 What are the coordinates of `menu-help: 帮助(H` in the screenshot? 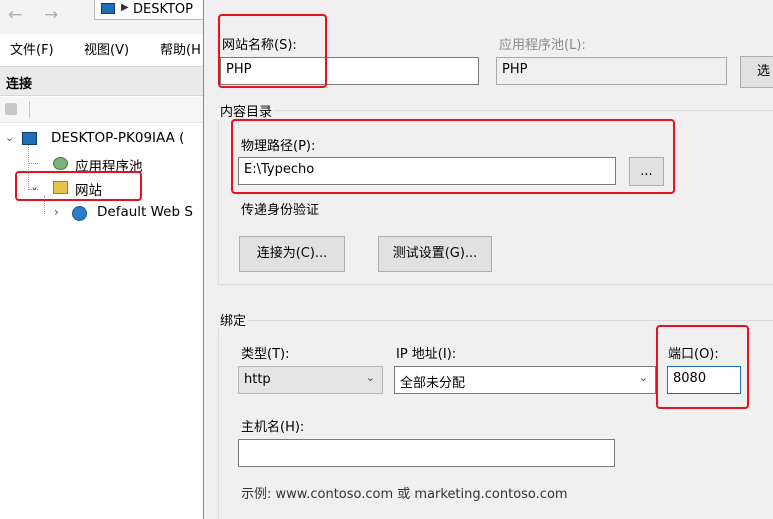 It's located at (180, 48).